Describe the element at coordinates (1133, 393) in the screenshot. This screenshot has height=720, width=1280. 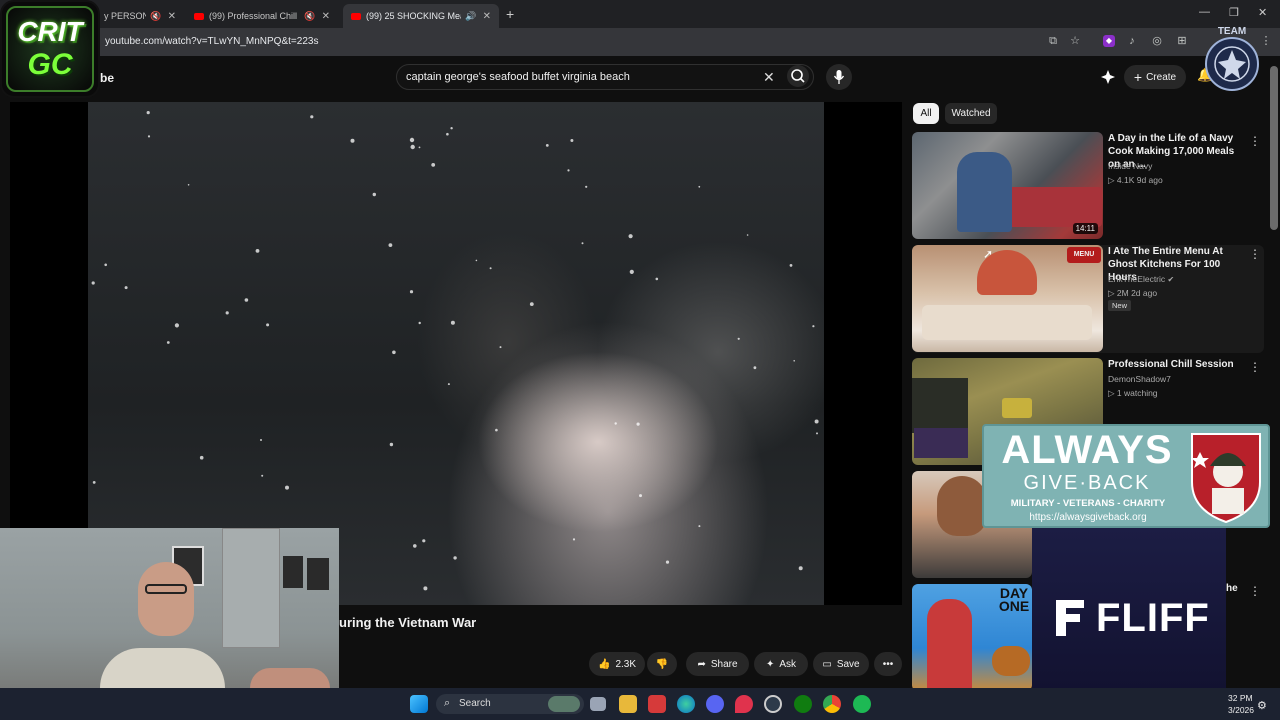
I see `recommendation-meta: ▷ 1 watching` at that location.